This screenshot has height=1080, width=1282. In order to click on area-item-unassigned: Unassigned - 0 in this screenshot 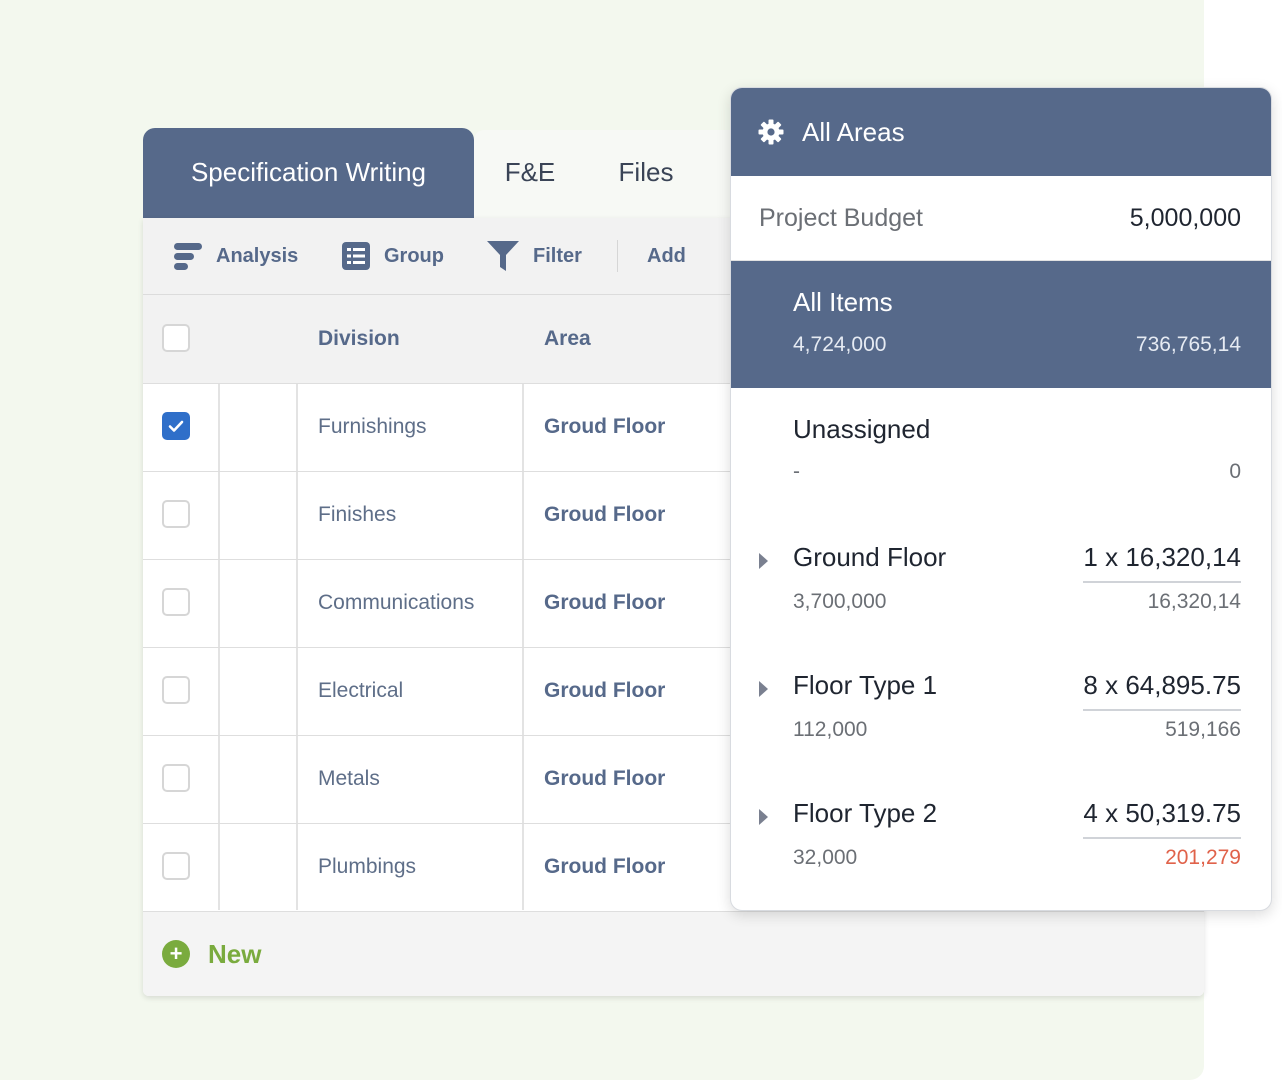, I will do `click(1001, 452)`.